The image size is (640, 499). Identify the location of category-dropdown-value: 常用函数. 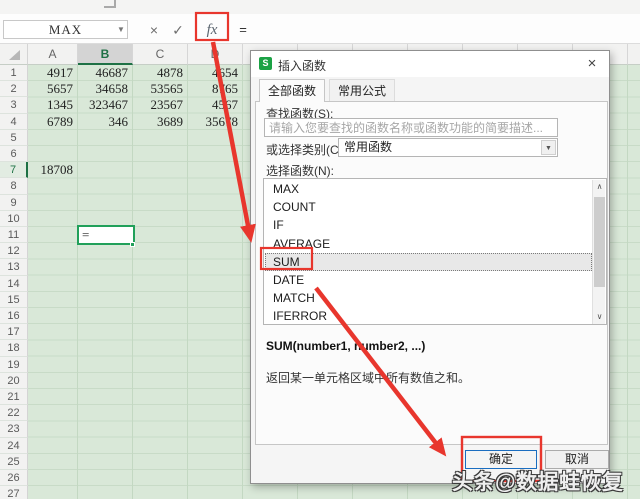
(368, 147).